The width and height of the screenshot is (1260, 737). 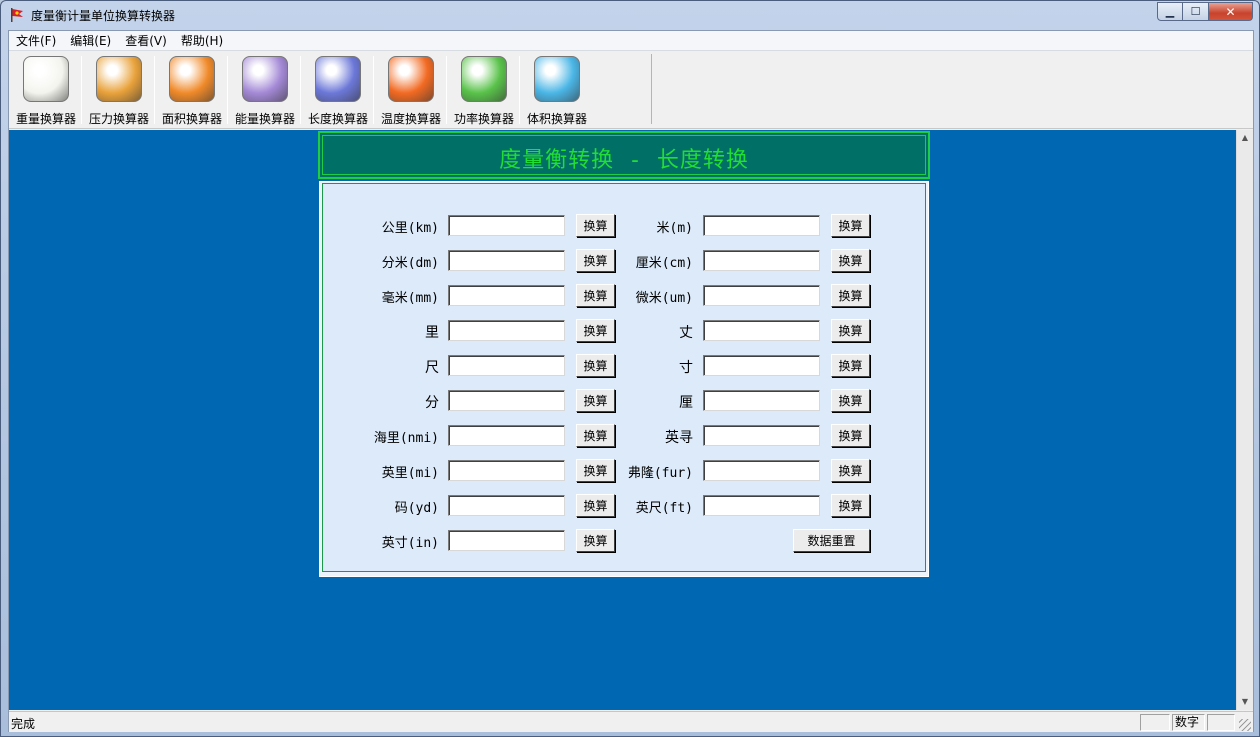 I want to click on right-convert-button-4: 换算, so click(x=850, y=365).